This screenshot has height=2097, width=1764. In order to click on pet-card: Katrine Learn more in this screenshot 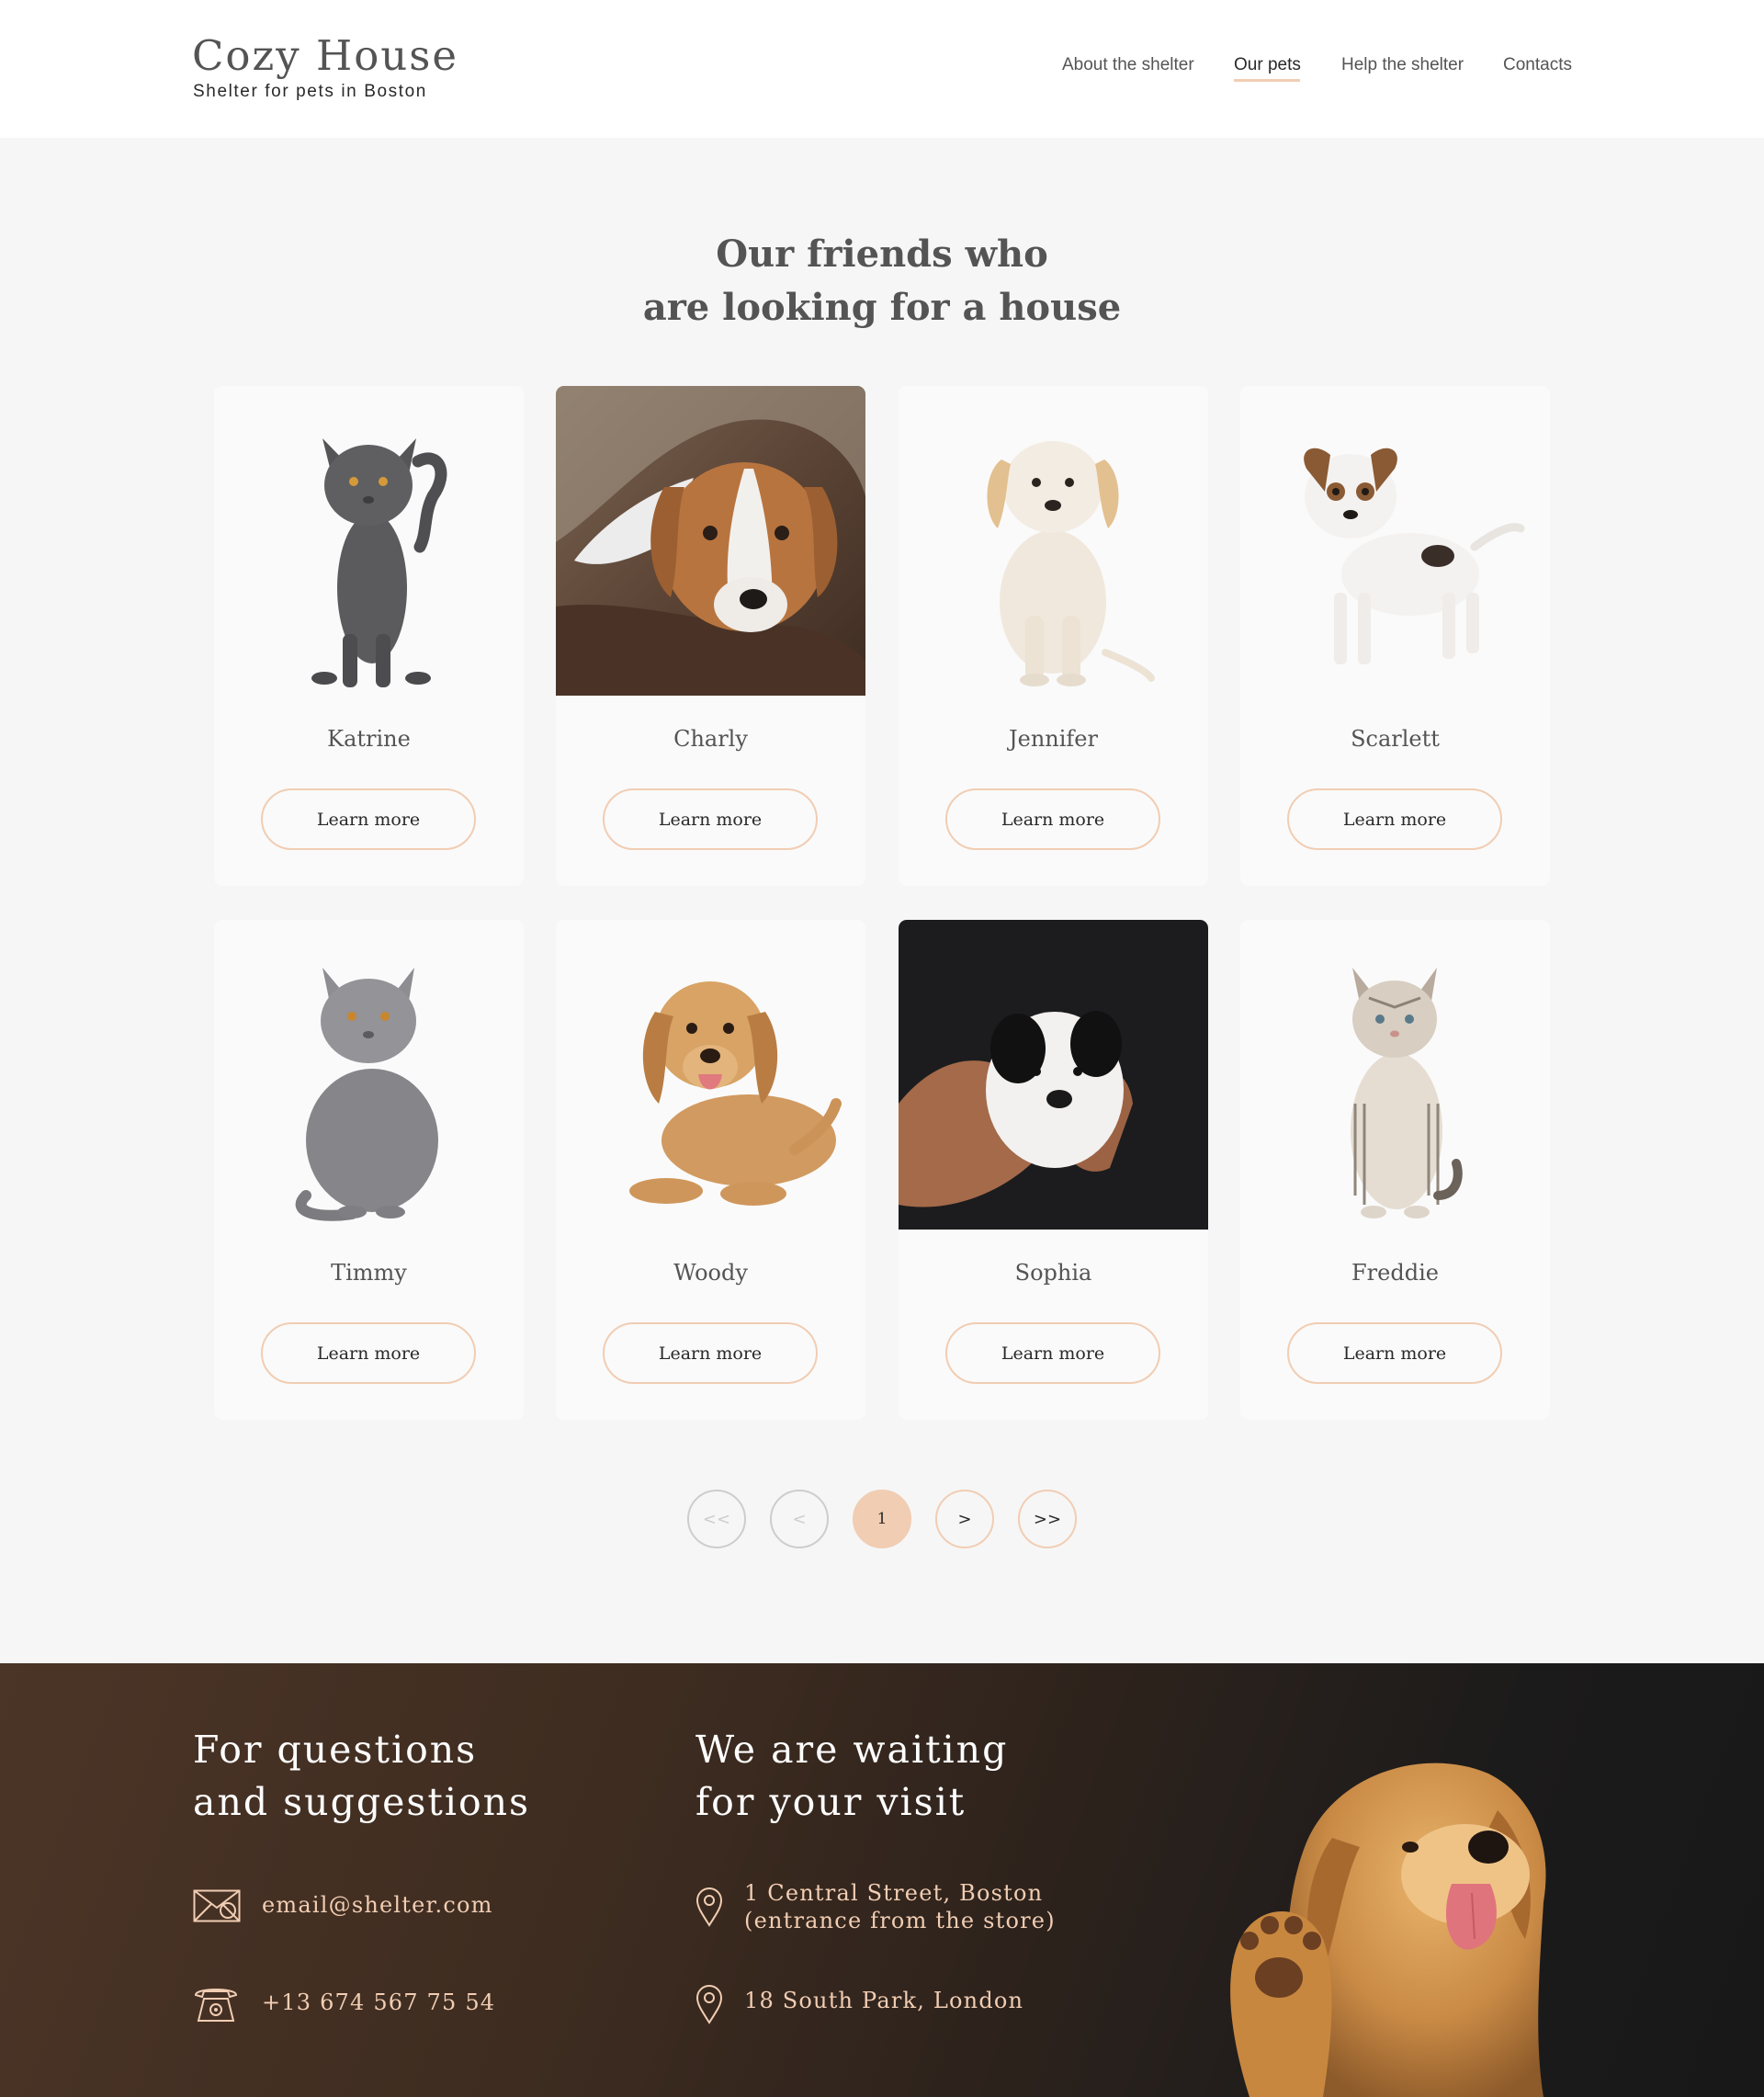, I will do `click(369, 636)`.